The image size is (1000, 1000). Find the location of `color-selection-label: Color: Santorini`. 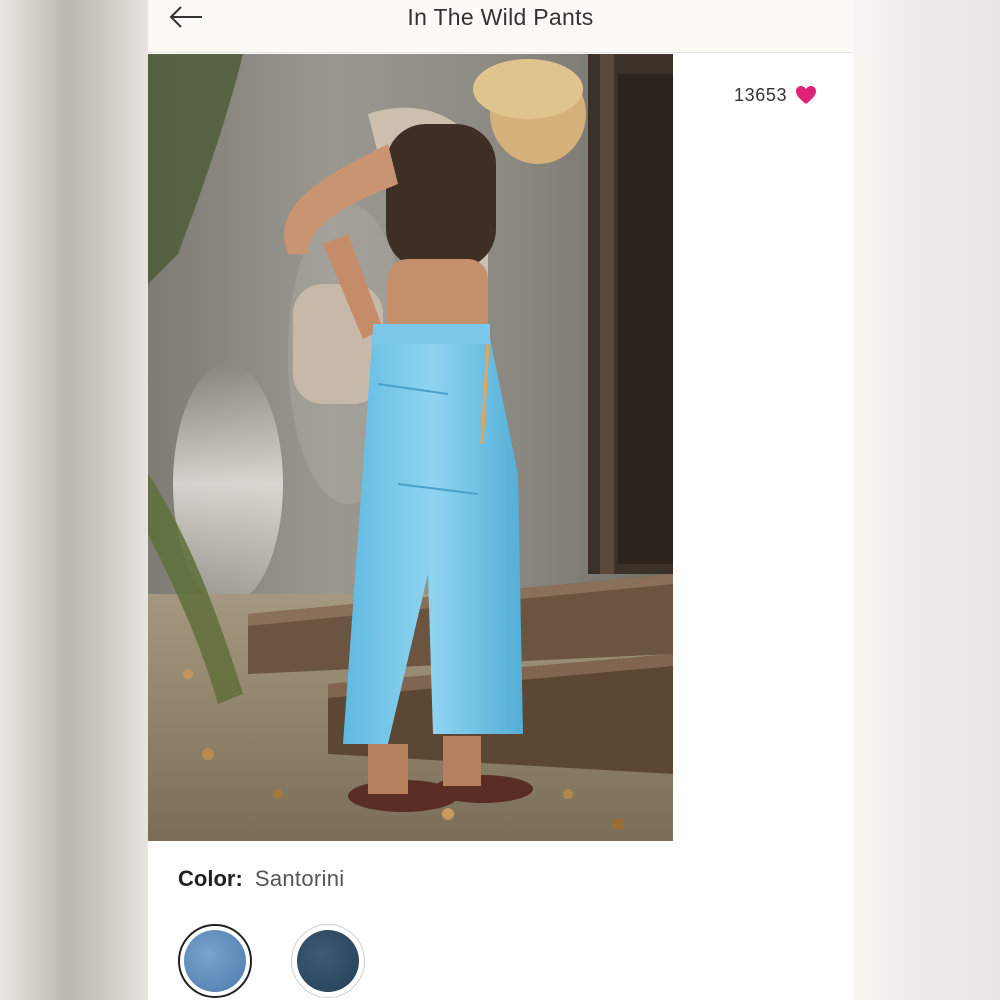

color-selection-label: Color: Santorini is located at coordinates (261, 879).